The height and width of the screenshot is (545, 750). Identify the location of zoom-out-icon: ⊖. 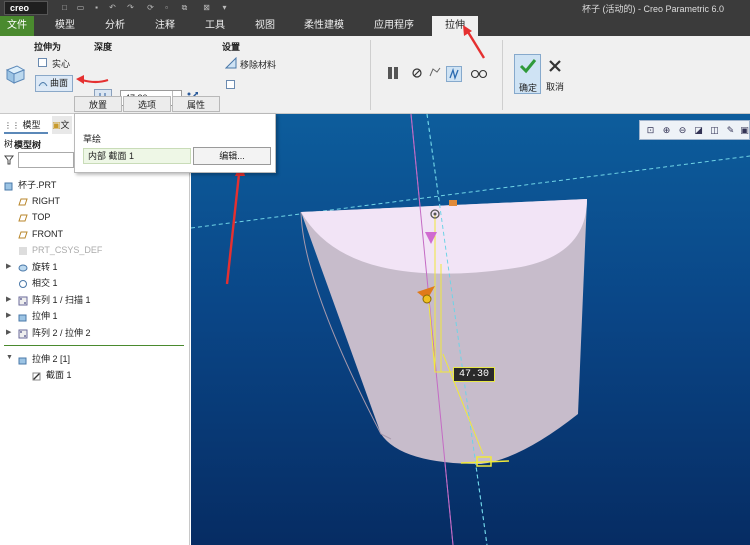
(682, 130).